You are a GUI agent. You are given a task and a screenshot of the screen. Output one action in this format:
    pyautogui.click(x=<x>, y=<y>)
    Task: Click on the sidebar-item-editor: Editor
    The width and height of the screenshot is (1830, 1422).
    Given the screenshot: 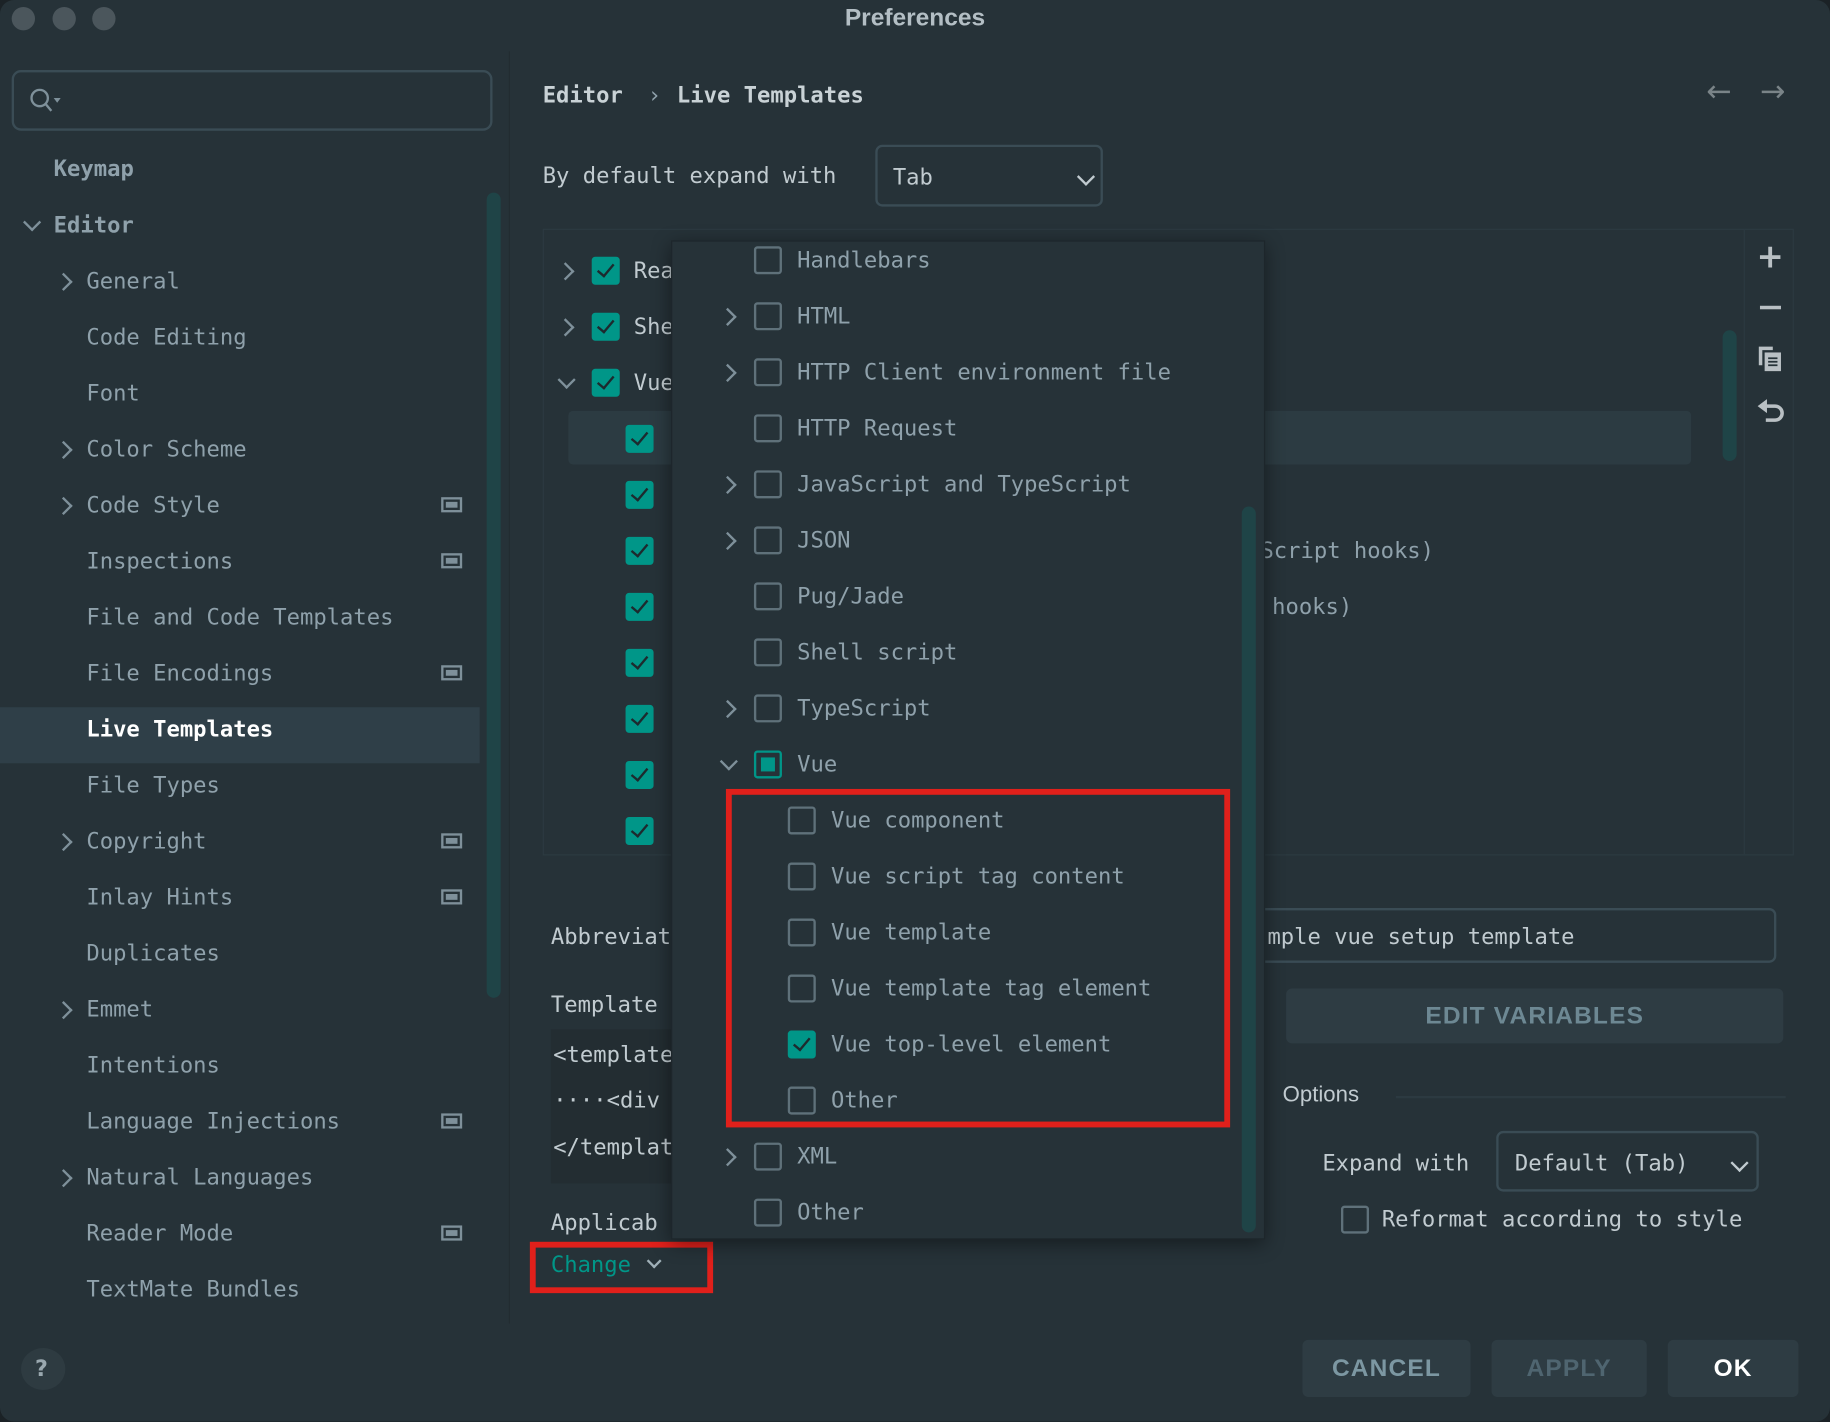 What is the action you would take?
    pyautogui.click(x=240, y=225)
    